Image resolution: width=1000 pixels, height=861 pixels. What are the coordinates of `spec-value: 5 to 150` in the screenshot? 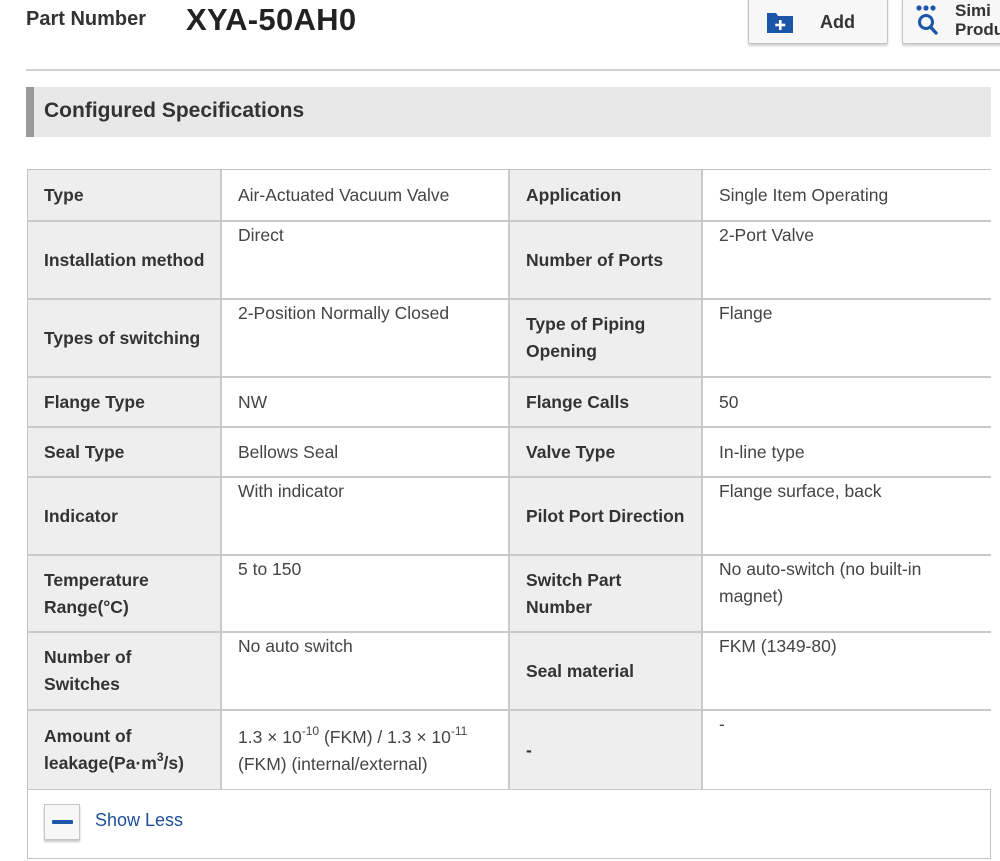 It's located at (365, 593).